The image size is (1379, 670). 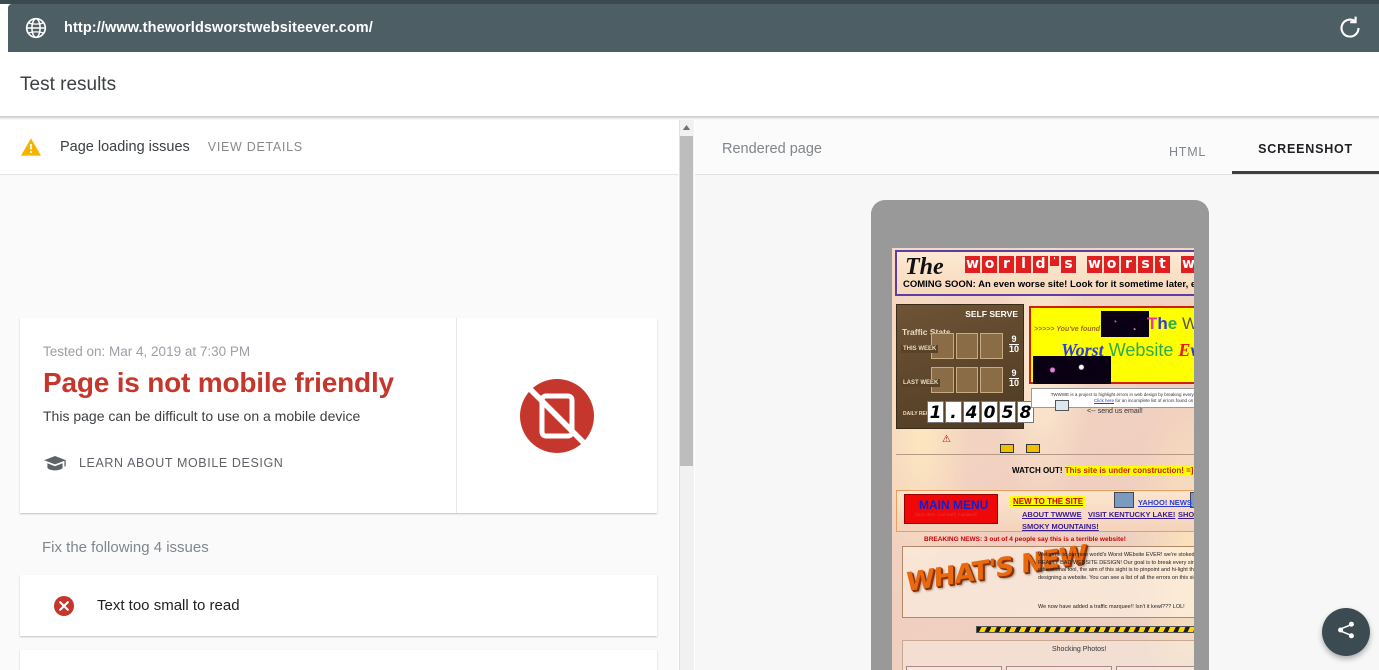 I want to click on self-serve-label: SELF SERVE, so click(x=991, y=314).